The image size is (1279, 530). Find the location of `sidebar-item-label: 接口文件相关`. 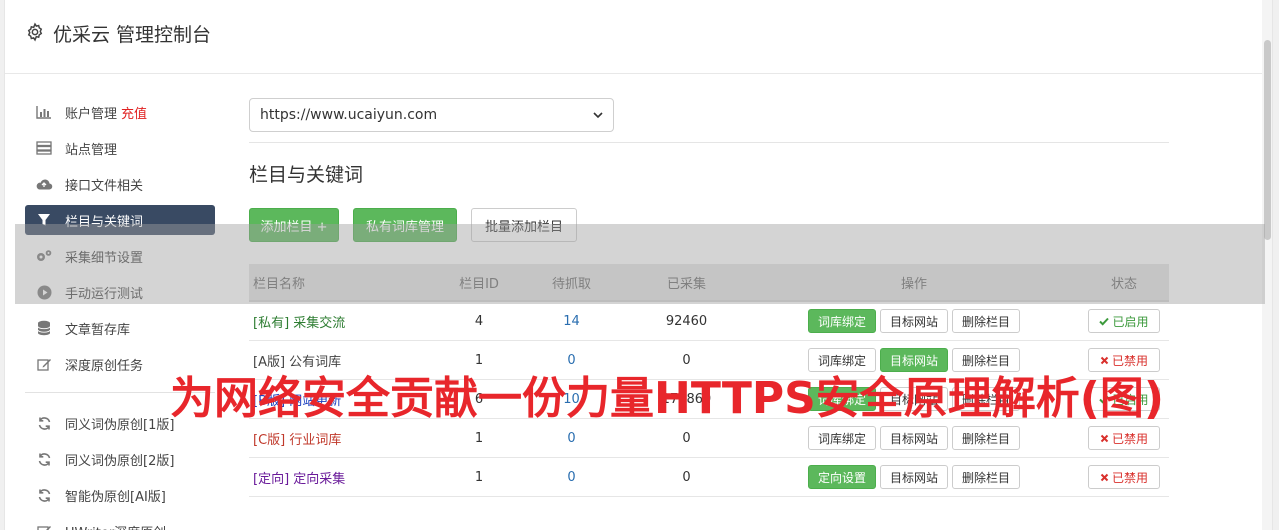

sidebar-item-label: 接口文件相关 is located at coordinates (104, 186).